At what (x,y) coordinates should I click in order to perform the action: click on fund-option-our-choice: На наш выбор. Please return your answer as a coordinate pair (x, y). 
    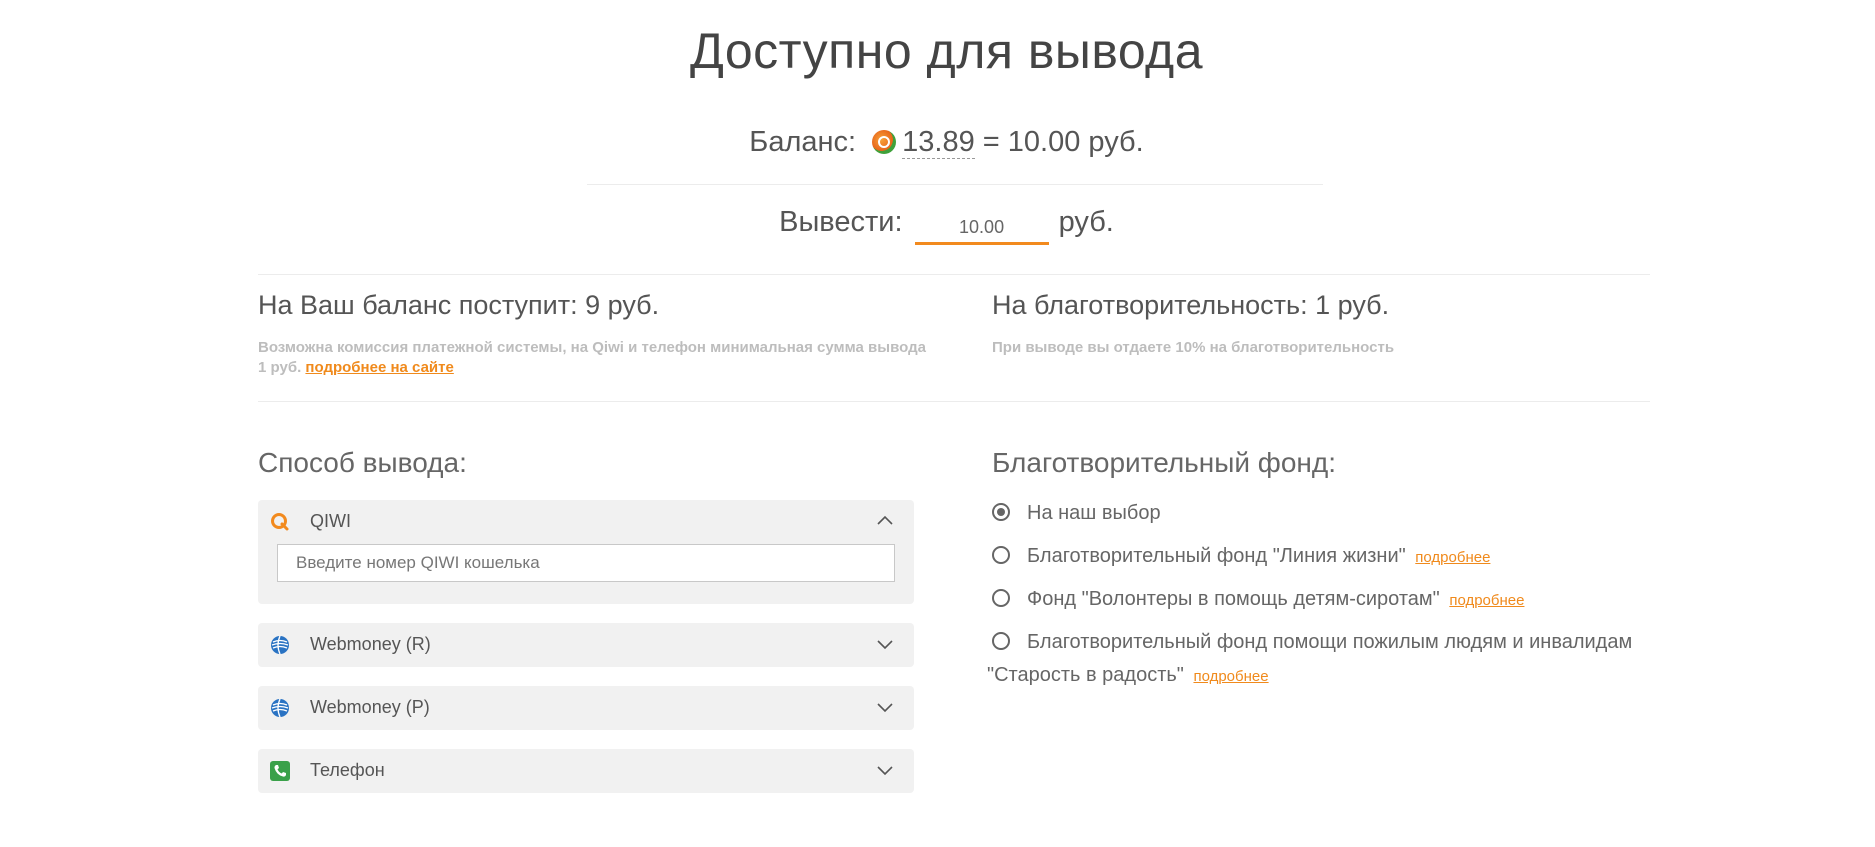
    Looking at the image, I should click on (1076, 513).